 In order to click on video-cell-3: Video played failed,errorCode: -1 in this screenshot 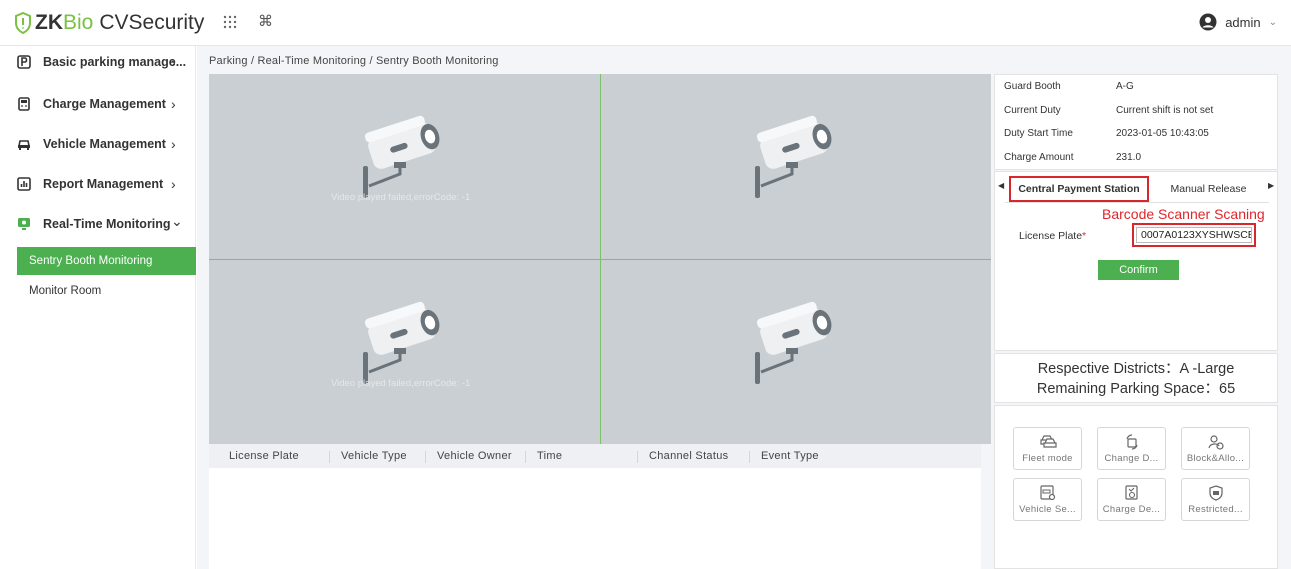, I will do `click(404, 352)`.